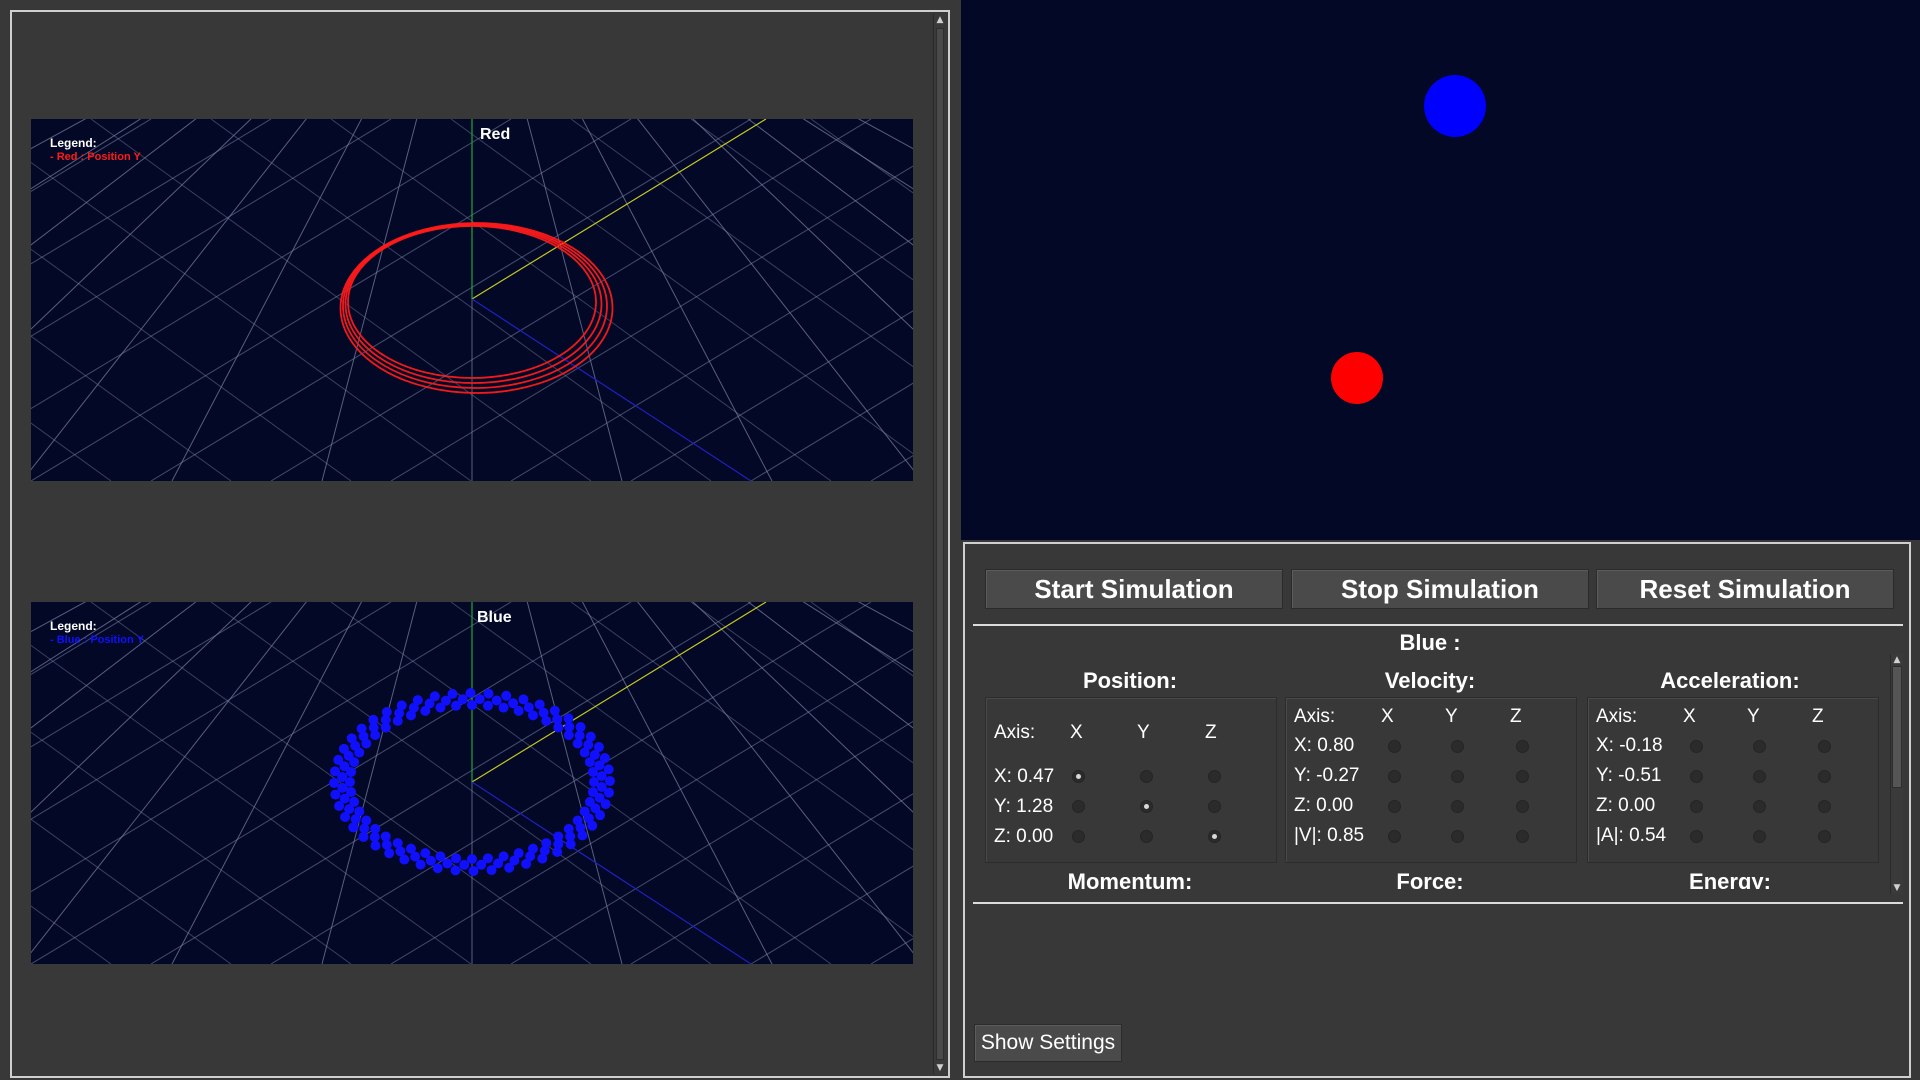 This screenshot has height=1080, width=1920. What do you see at coordinates (1516, 716) in the screenshot?
I see `velocity-col-z: Z` at bounding box center [1516, 716].